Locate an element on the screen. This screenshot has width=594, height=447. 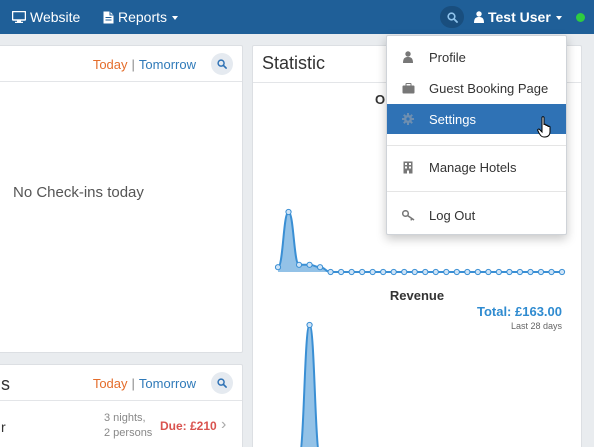
checkouts-header: s Today | Tomorrow is located at coordinates (121, 383).